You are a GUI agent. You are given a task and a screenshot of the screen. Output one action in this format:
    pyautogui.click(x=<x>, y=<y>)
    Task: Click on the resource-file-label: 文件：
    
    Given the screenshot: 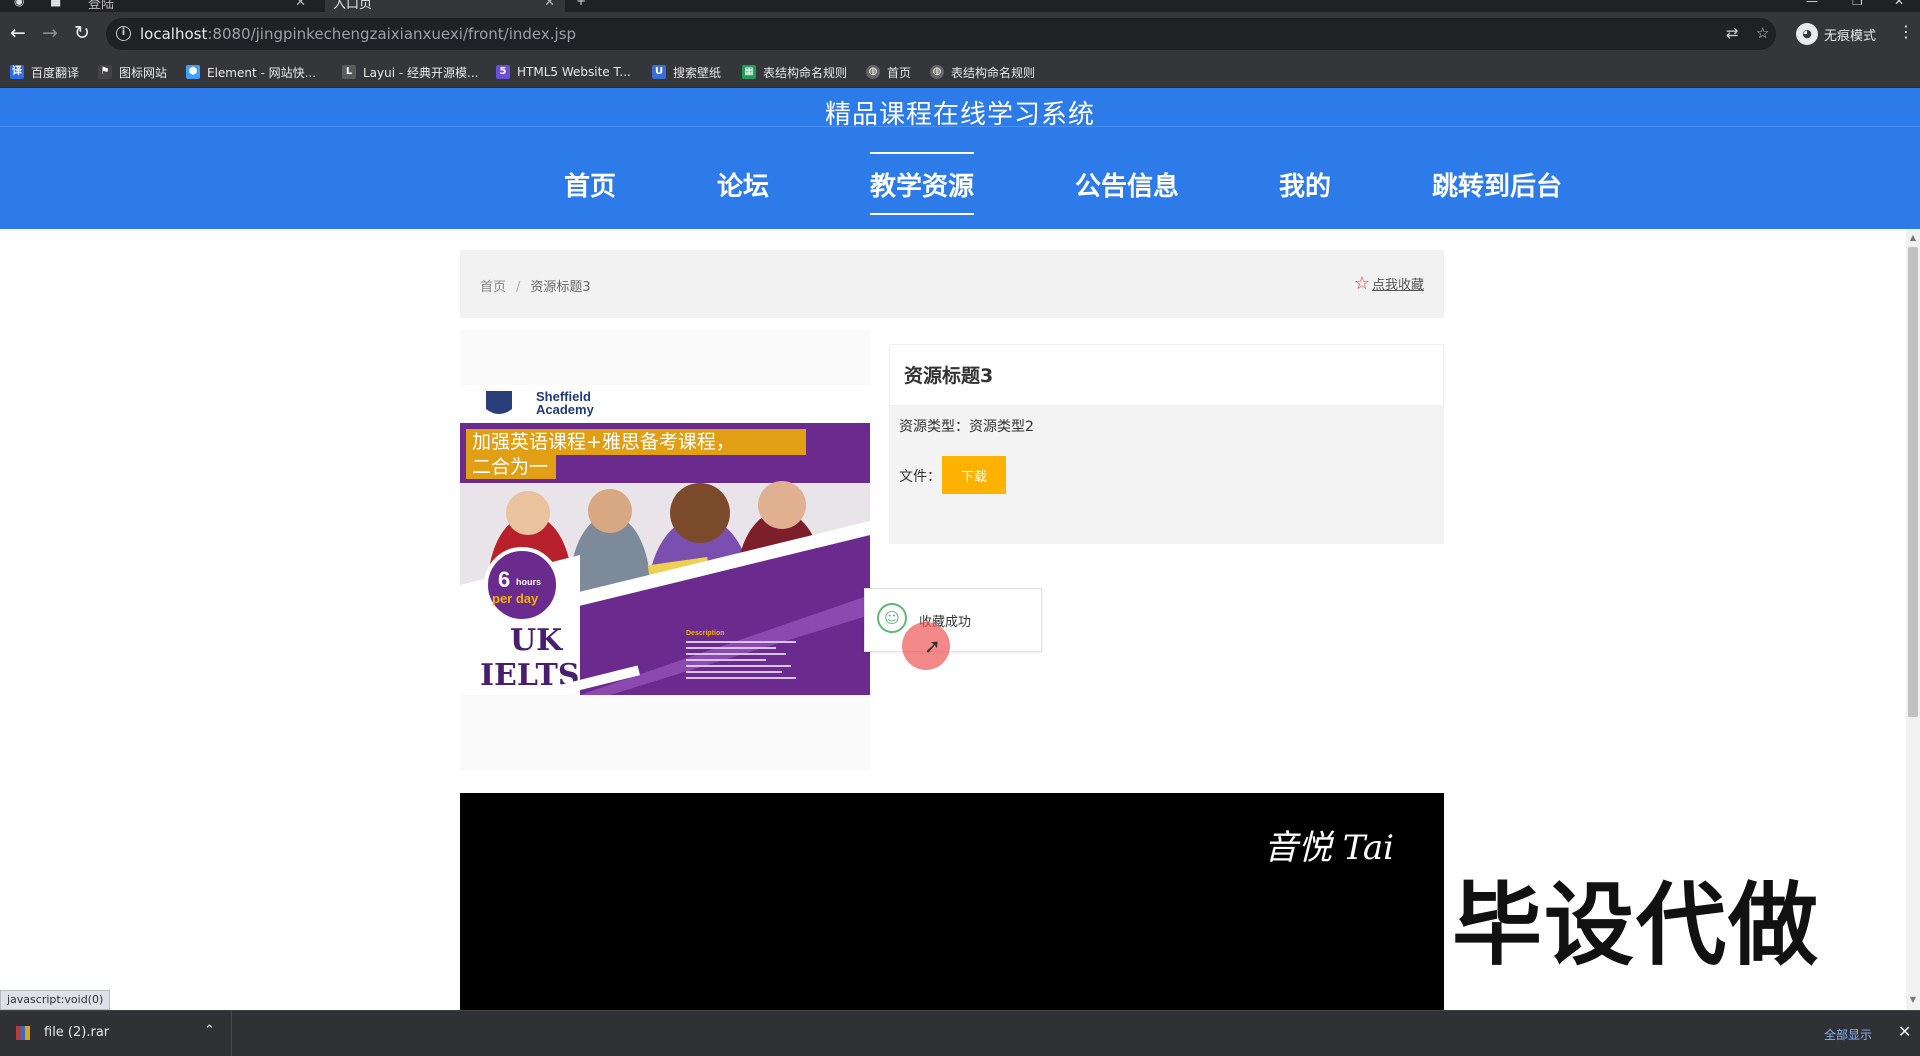 What is the action you would take?
    pyautogui.click(x=920, y=477)
    